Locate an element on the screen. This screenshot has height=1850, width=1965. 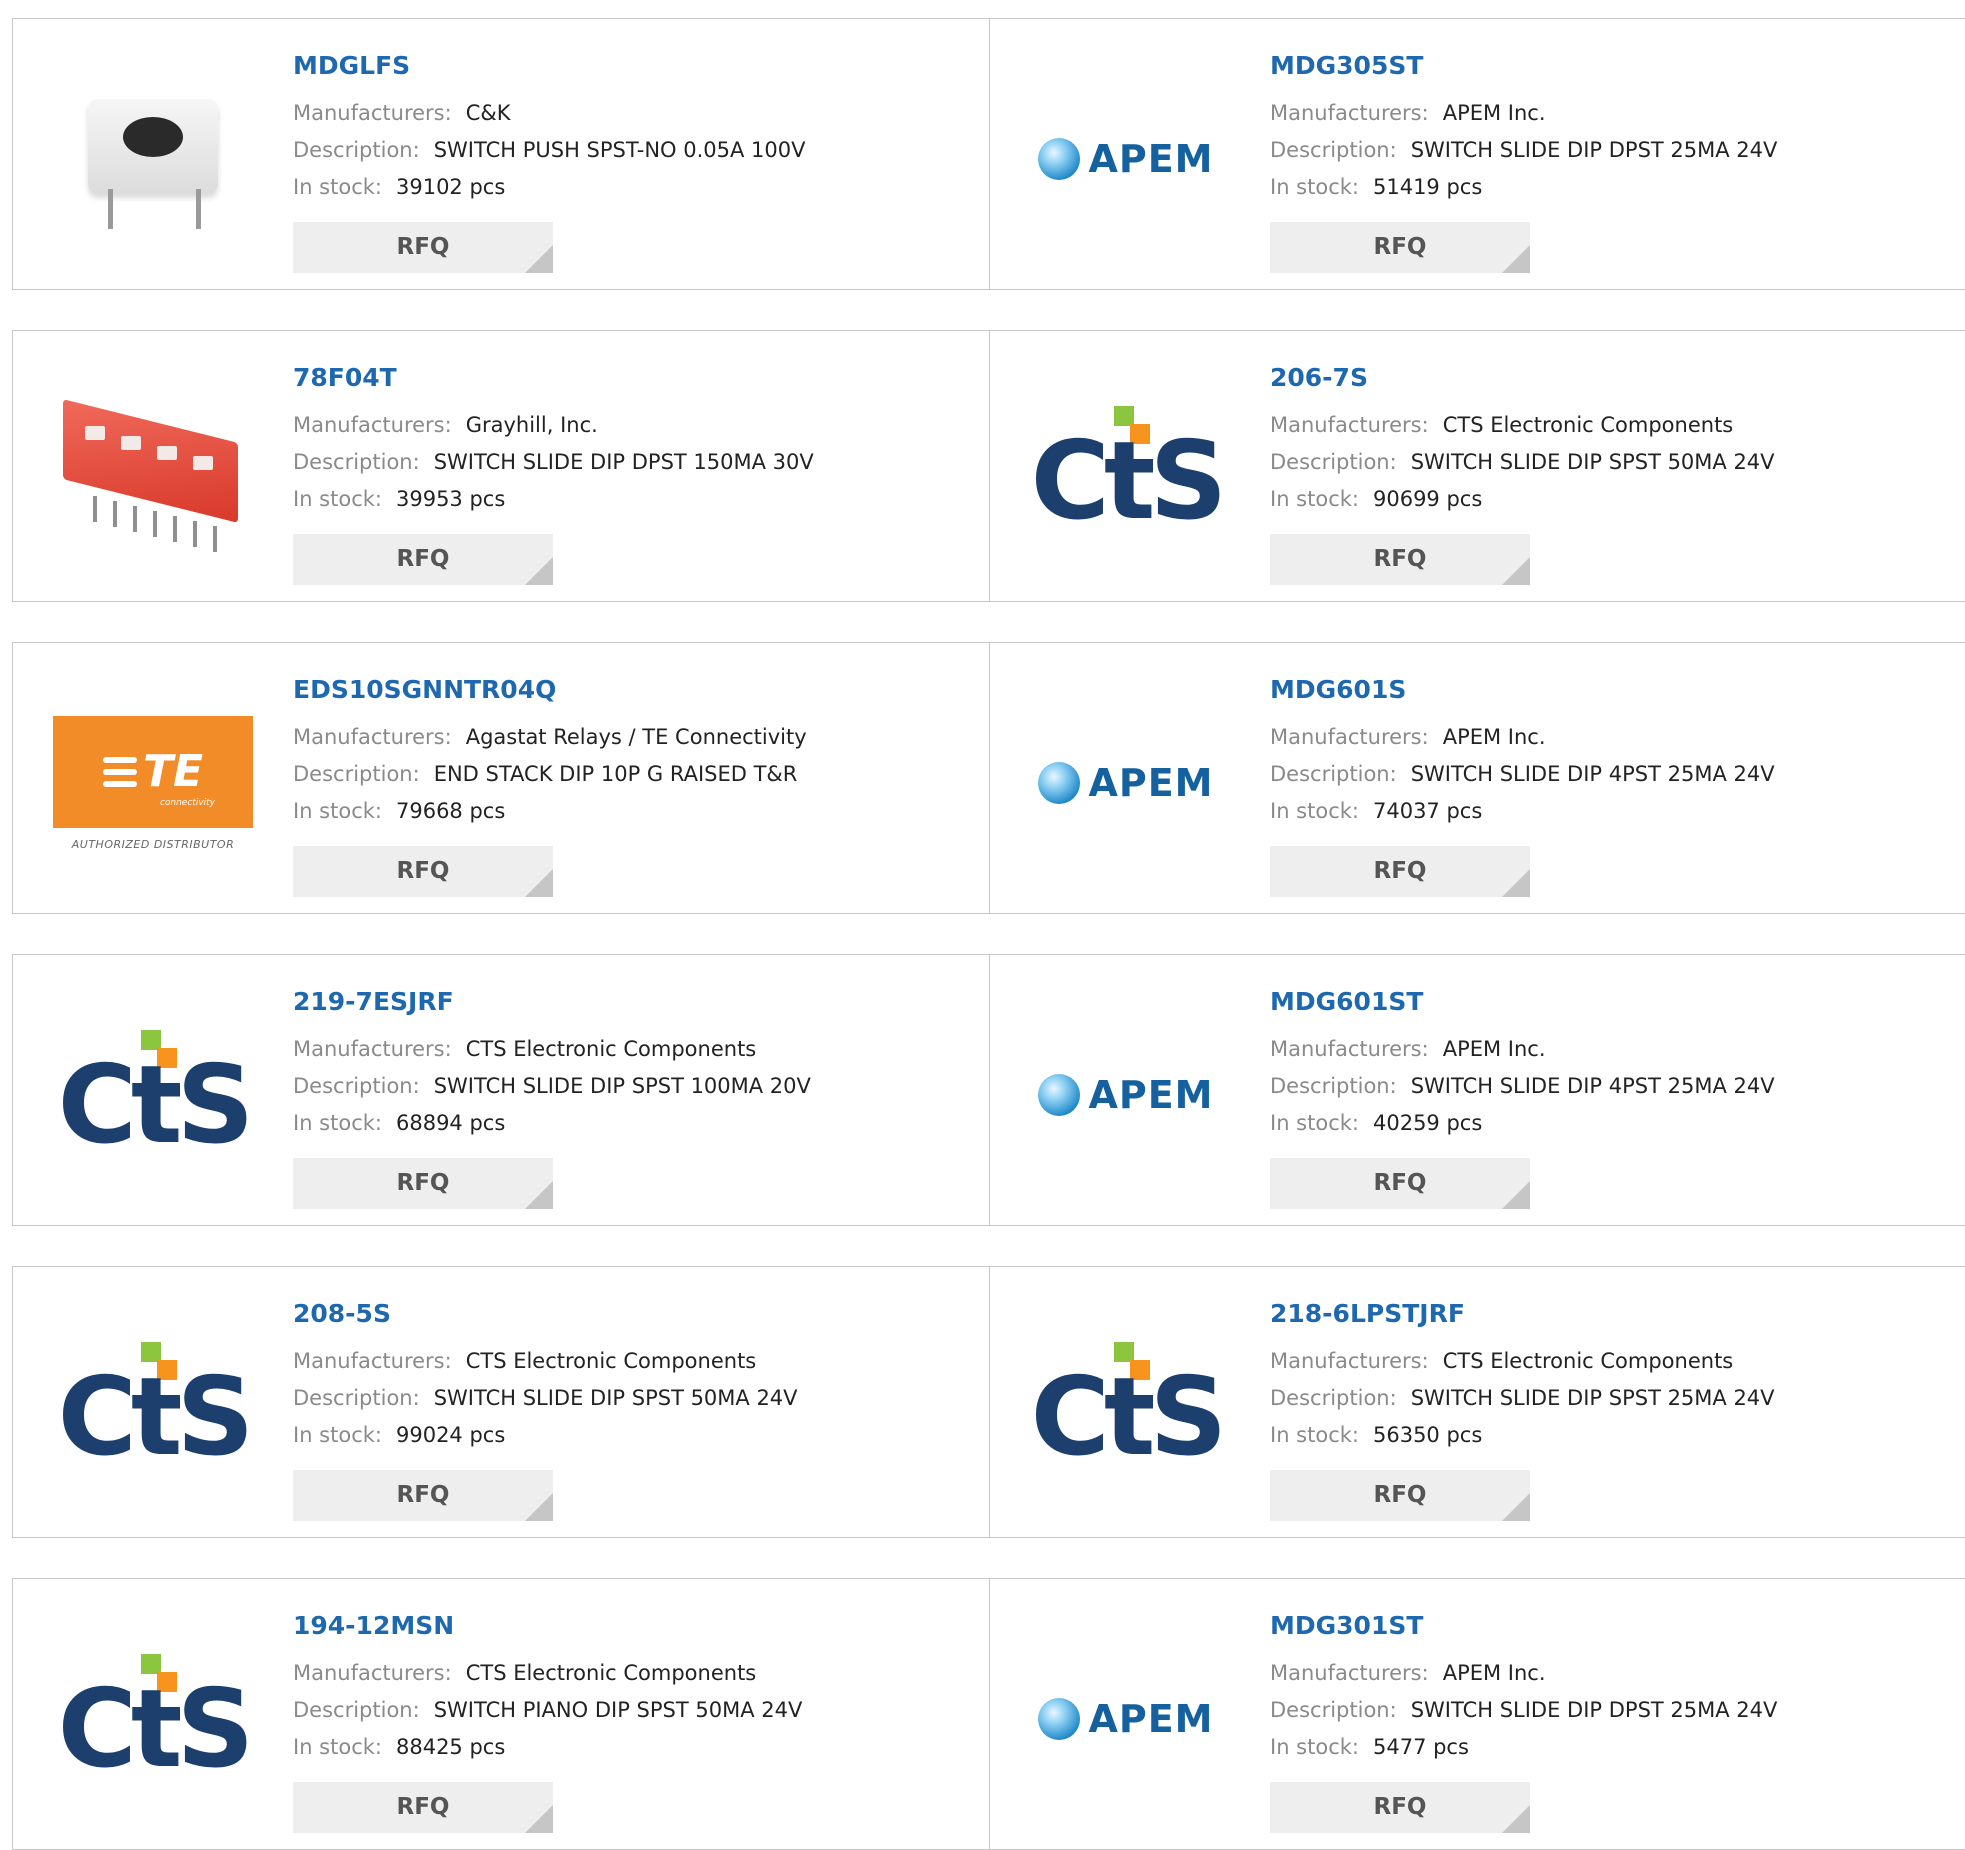
part-number-link: MDG601S is located at coordinates (1612, 690).